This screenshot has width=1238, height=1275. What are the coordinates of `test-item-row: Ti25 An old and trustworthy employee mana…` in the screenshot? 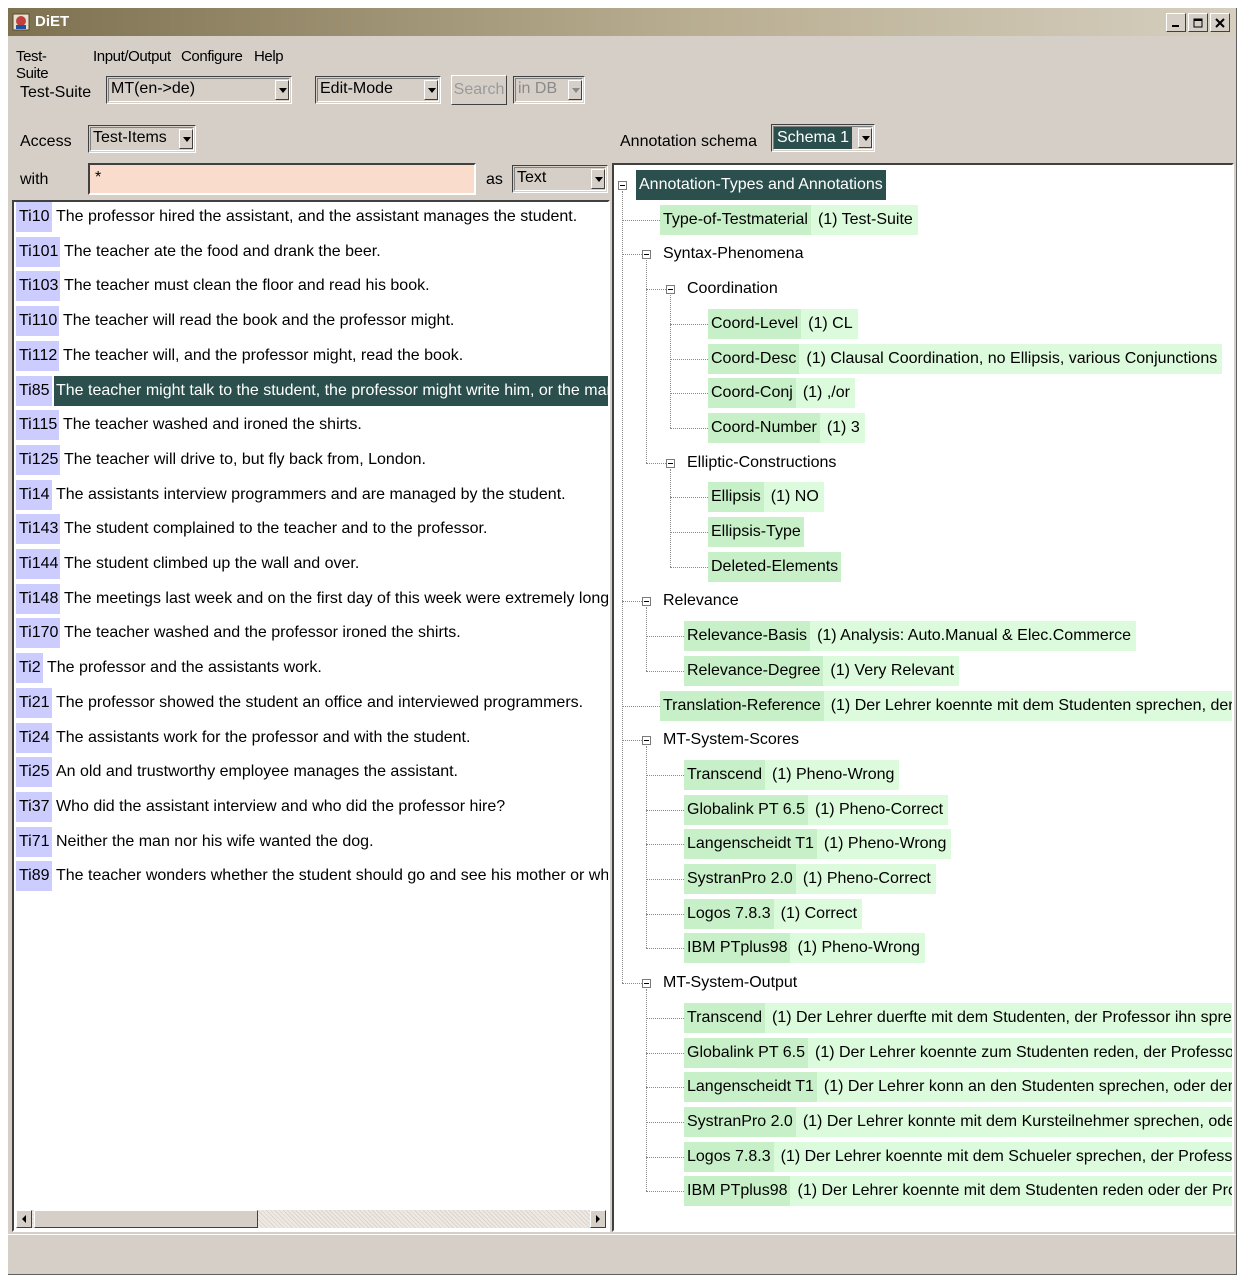 It's located at (312, 772).